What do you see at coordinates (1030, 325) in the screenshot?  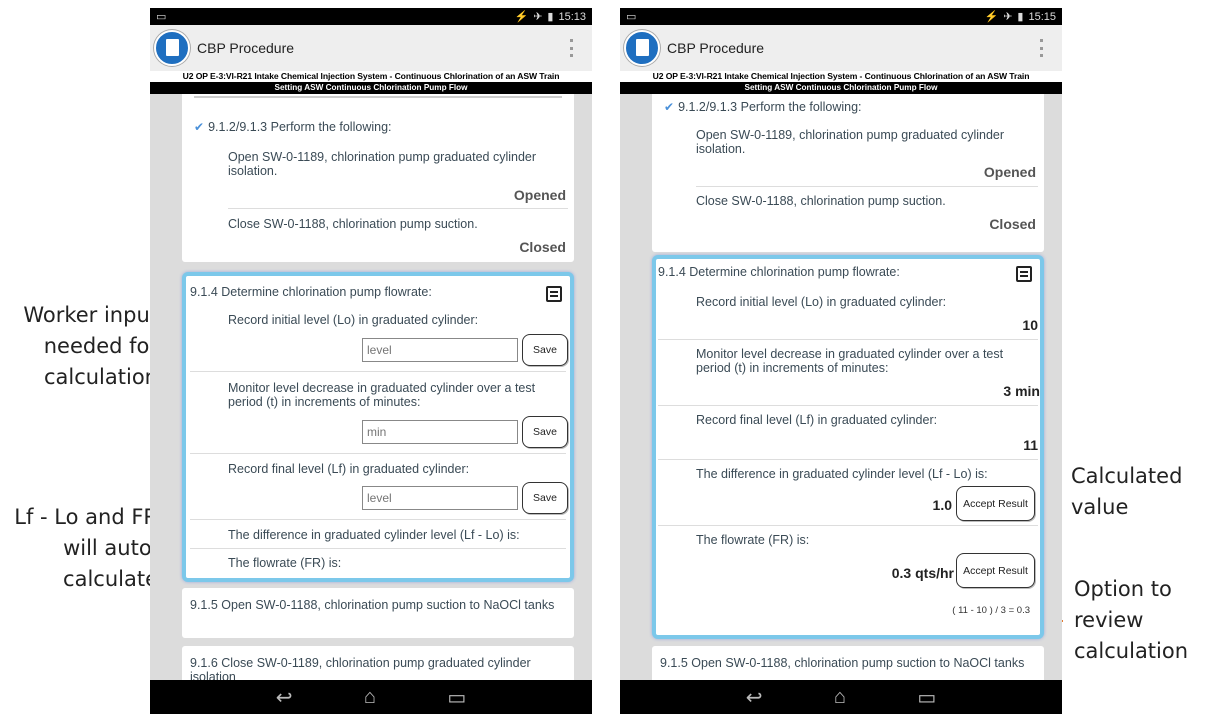 I see `lo-value: 10` at bounding box center [1030, 325].